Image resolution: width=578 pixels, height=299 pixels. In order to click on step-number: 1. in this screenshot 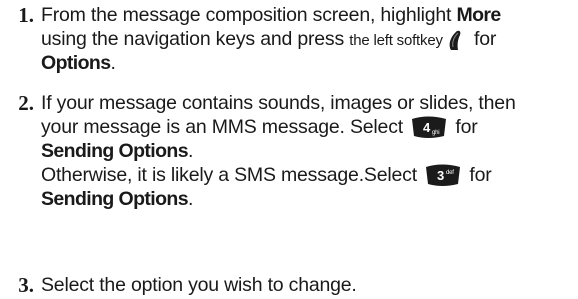, I will do `click(26, 15)`.